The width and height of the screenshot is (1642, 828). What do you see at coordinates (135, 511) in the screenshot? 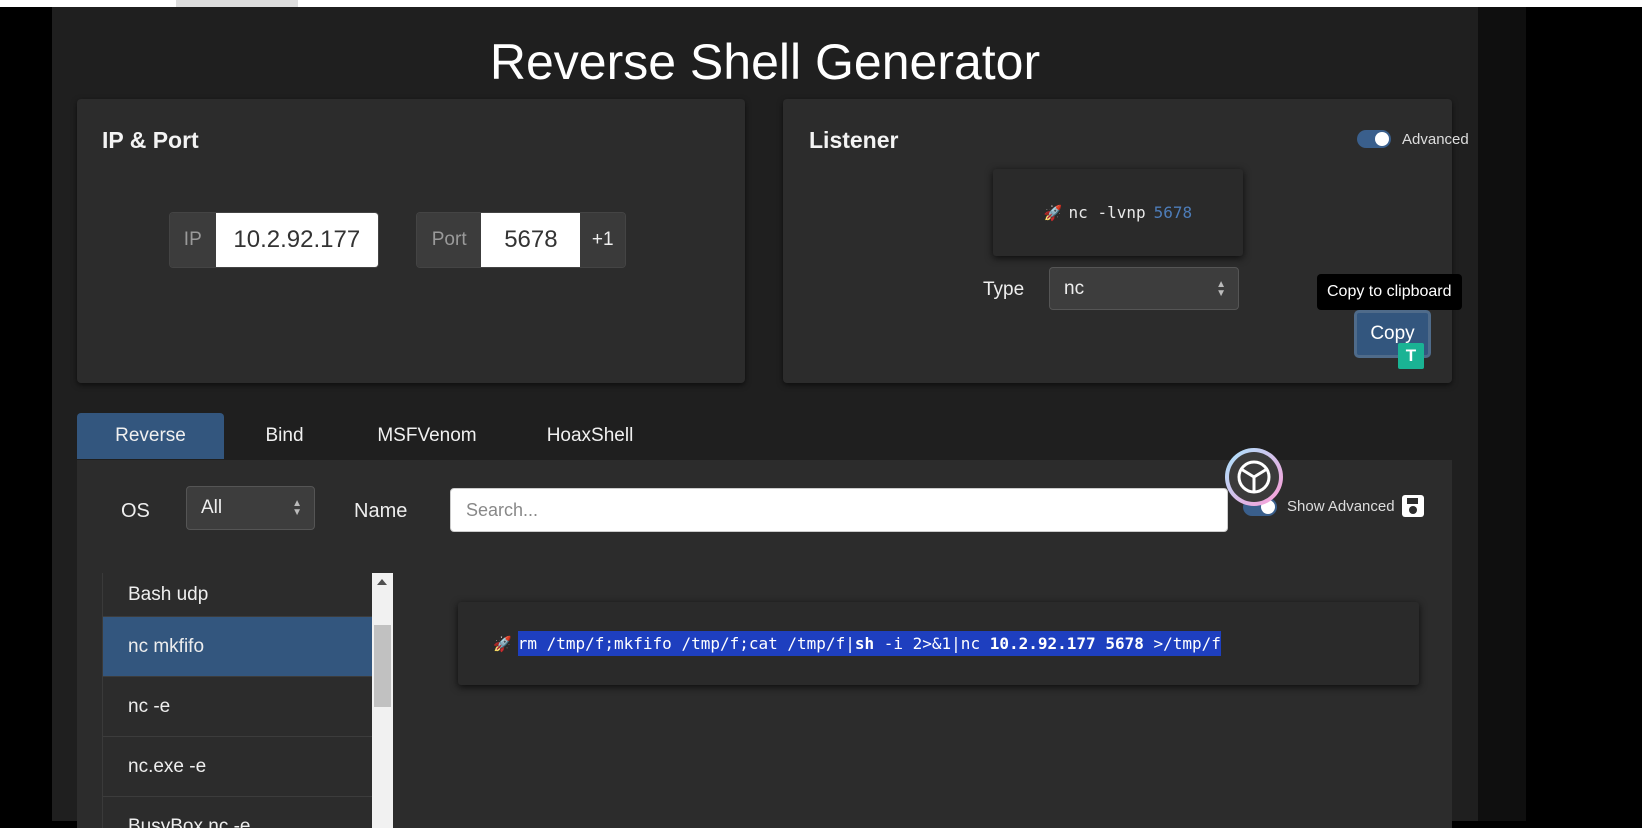
I see `os-label: OS` at bounding box center [135, 511].